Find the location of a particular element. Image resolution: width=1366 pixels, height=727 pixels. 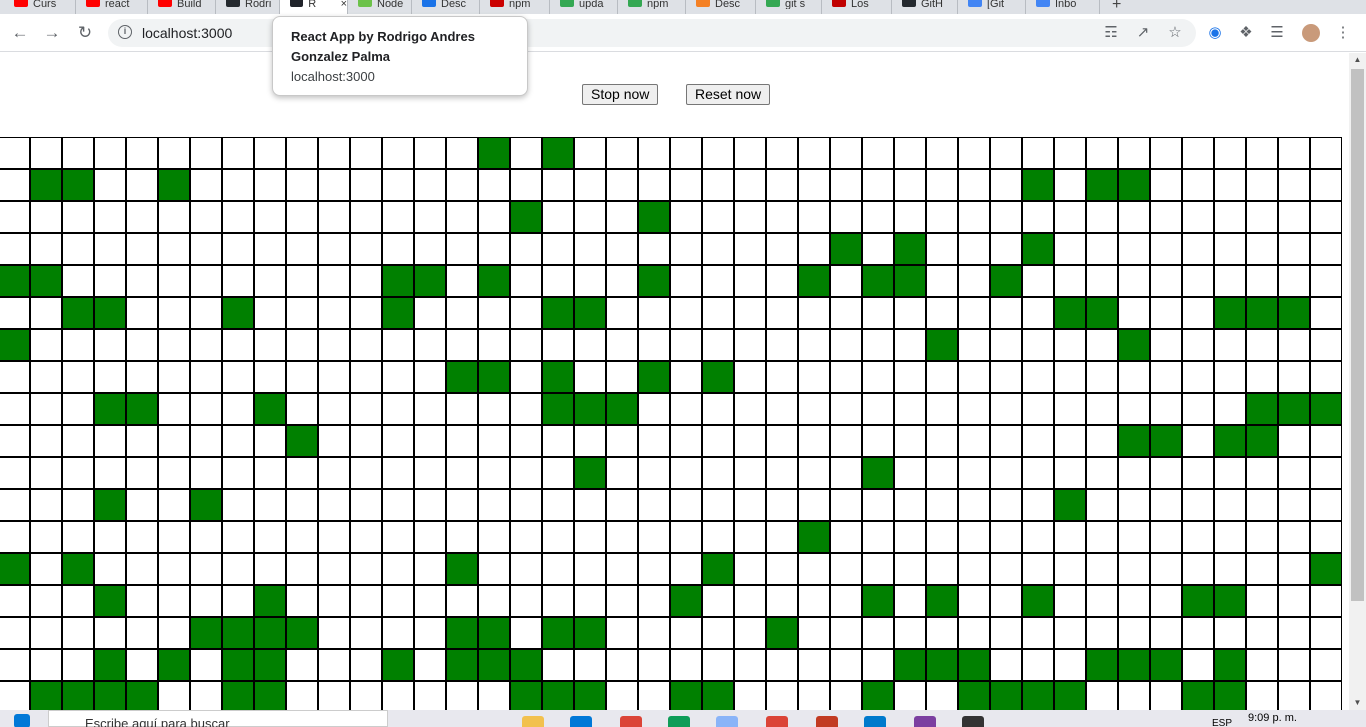

browser-tab: upda is located at coordinates (584, 7).